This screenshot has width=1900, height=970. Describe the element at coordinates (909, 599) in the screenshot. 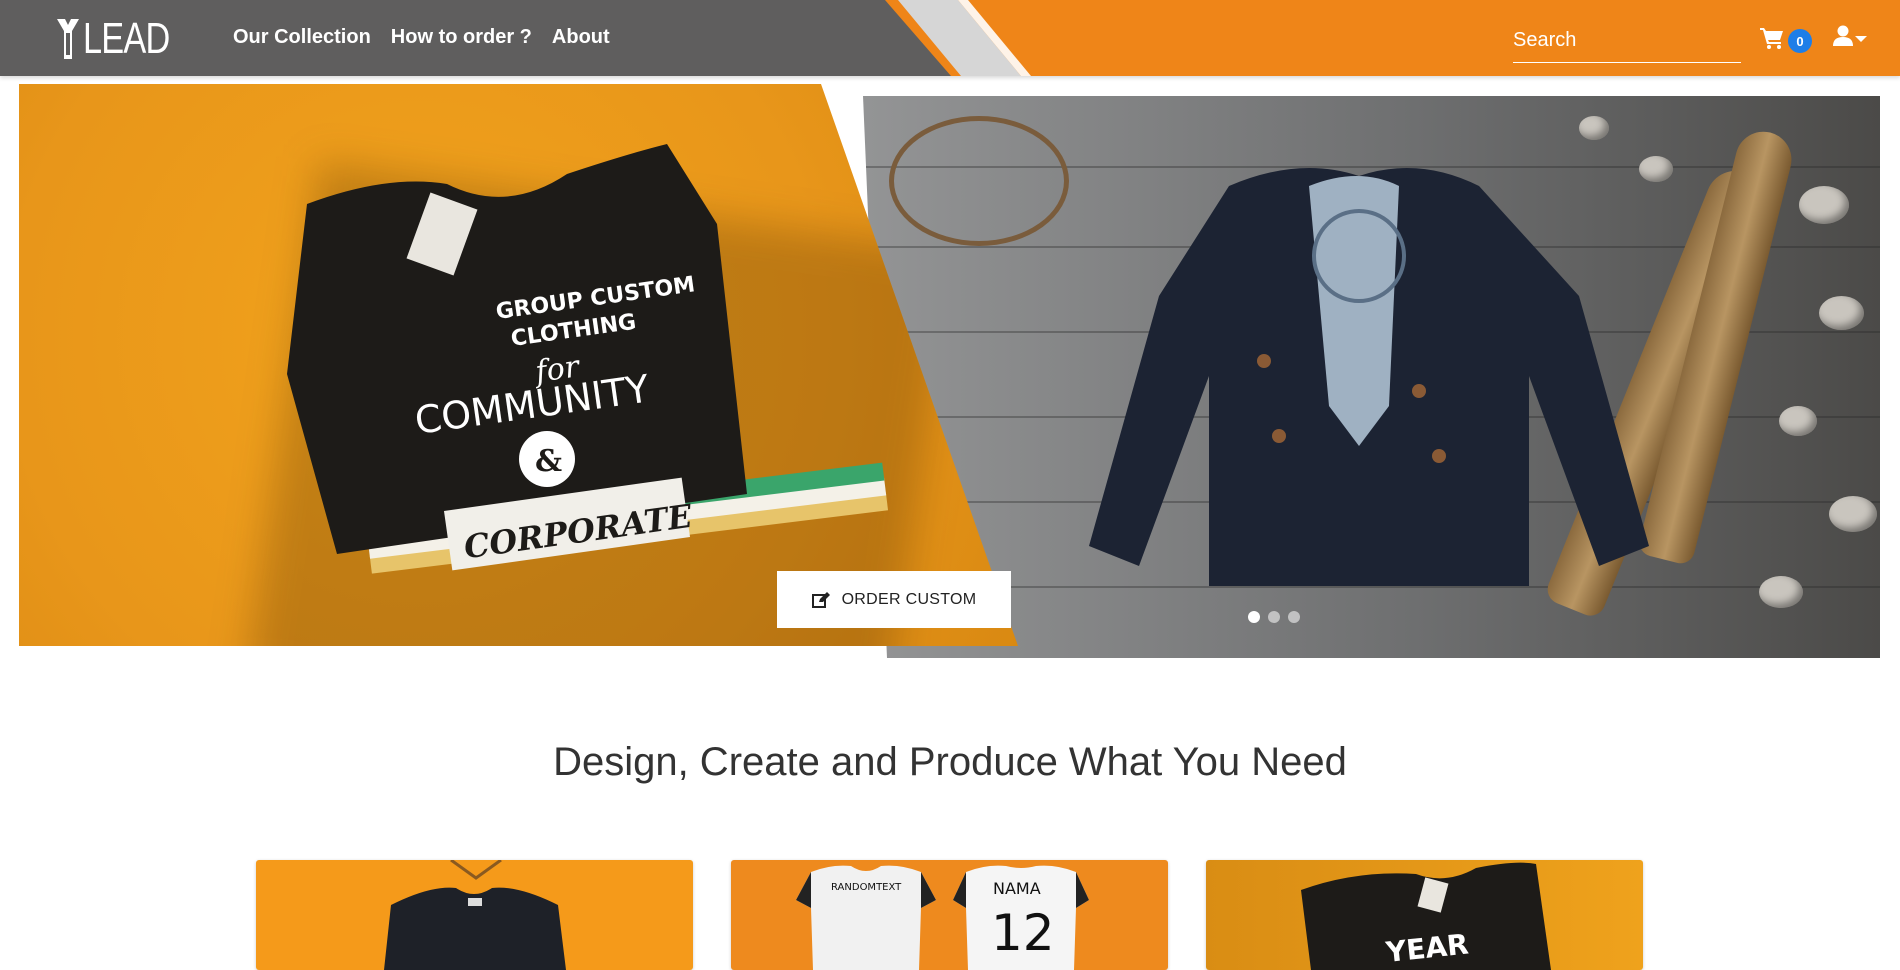

I see `order-custom-label: ORDER CUSTOM` at that location.